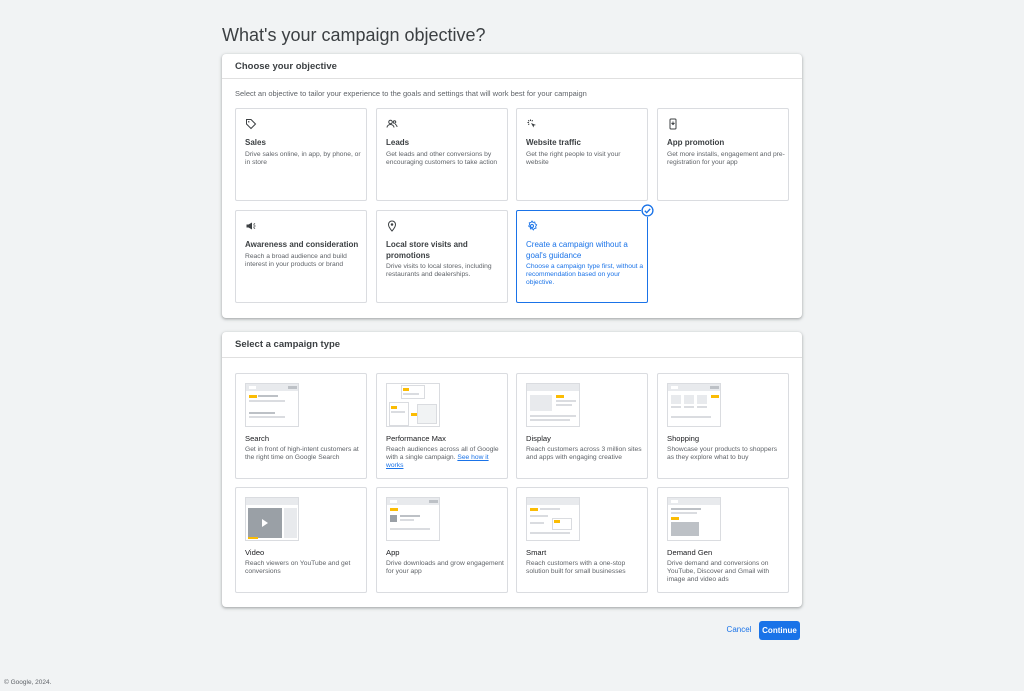  Describe the element at coordinates (512, 66) in the screenshot. I see `objective-section-header: Choose your objective` at that location.